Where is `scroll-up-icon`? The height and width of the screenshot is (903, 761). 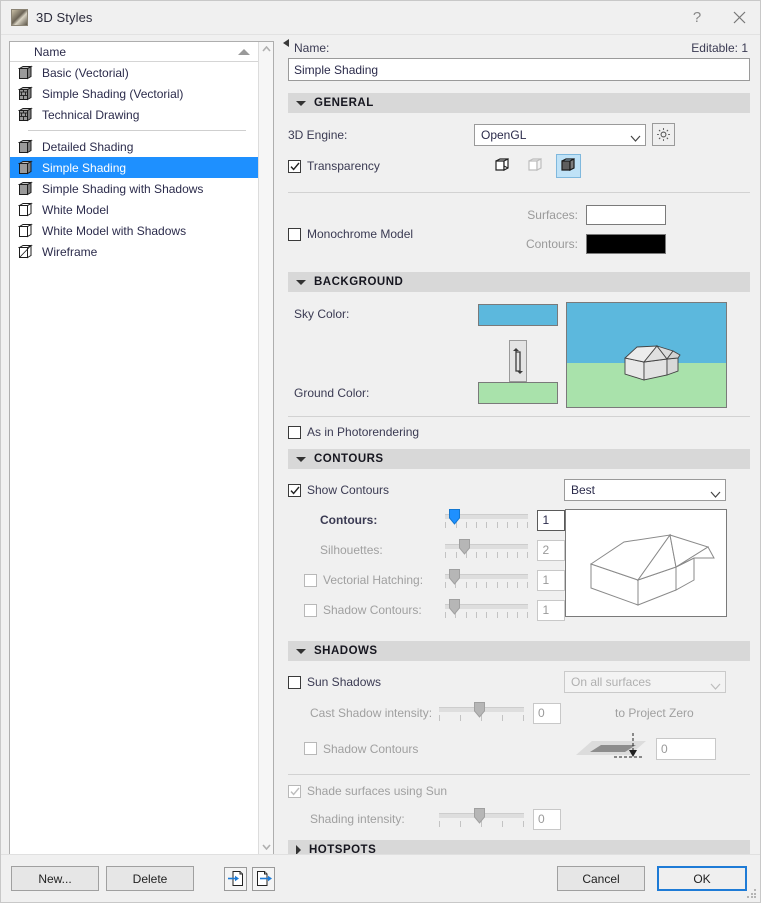 scroll-up-icon is located at coordinates (266, 49).